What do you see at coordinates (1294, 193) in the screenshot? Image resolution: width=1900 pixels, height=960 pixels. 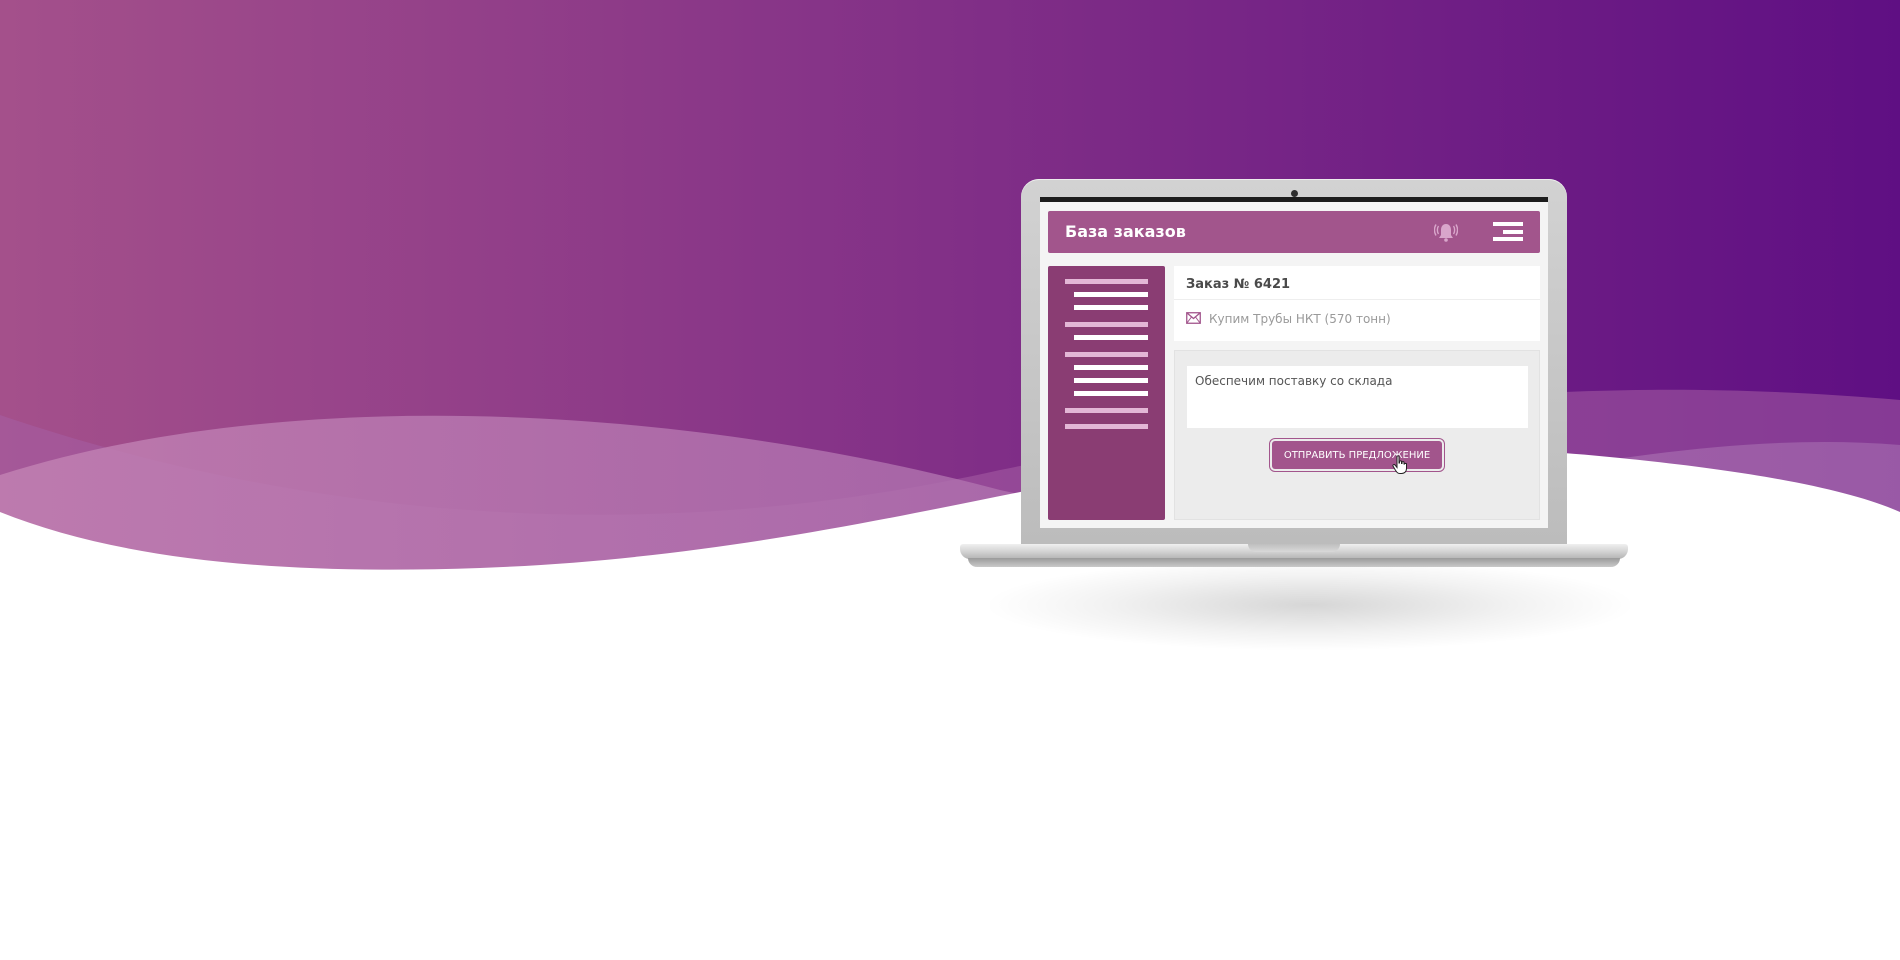 I see `laptop-camera` at bounding box center [1294, 193].